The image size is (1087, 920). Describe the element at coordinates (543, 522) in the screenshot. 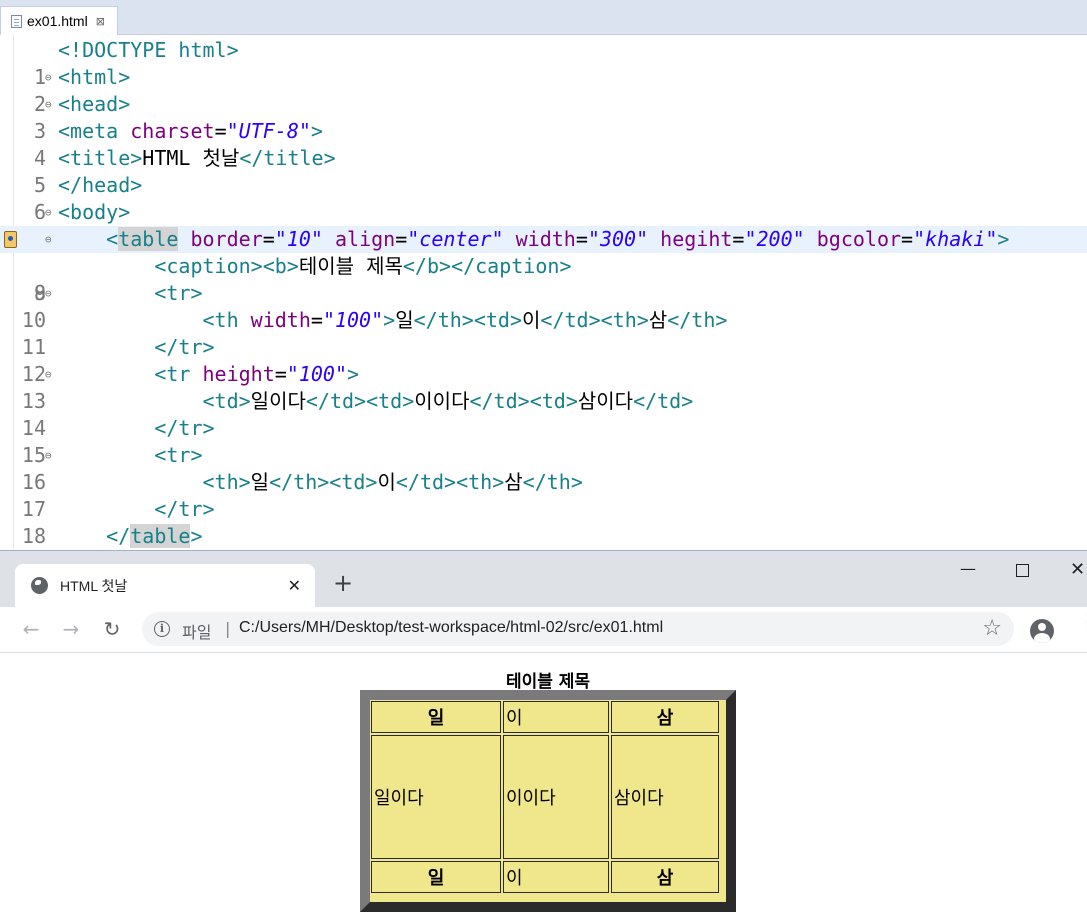

I see `code-line: 18 </tr>` at that location.